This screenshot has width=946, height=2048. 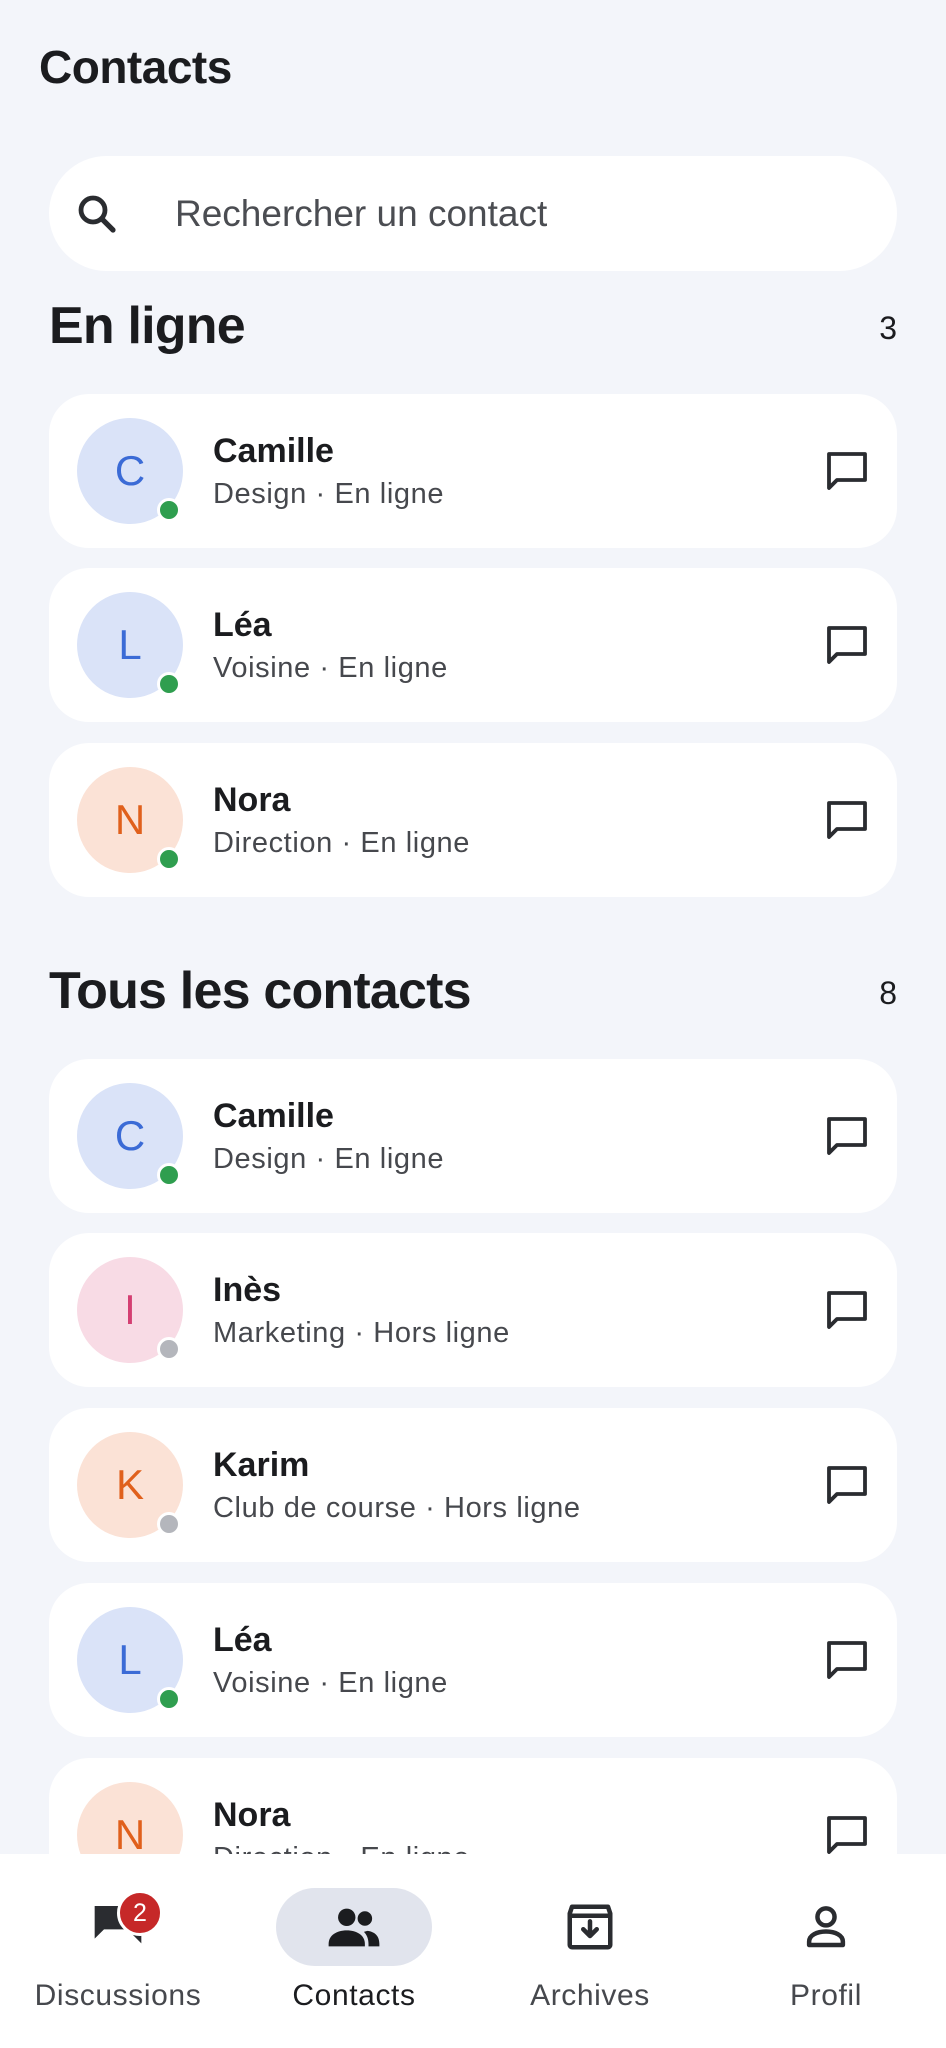 I want to click on search-bar, so click(x=473, y=213).